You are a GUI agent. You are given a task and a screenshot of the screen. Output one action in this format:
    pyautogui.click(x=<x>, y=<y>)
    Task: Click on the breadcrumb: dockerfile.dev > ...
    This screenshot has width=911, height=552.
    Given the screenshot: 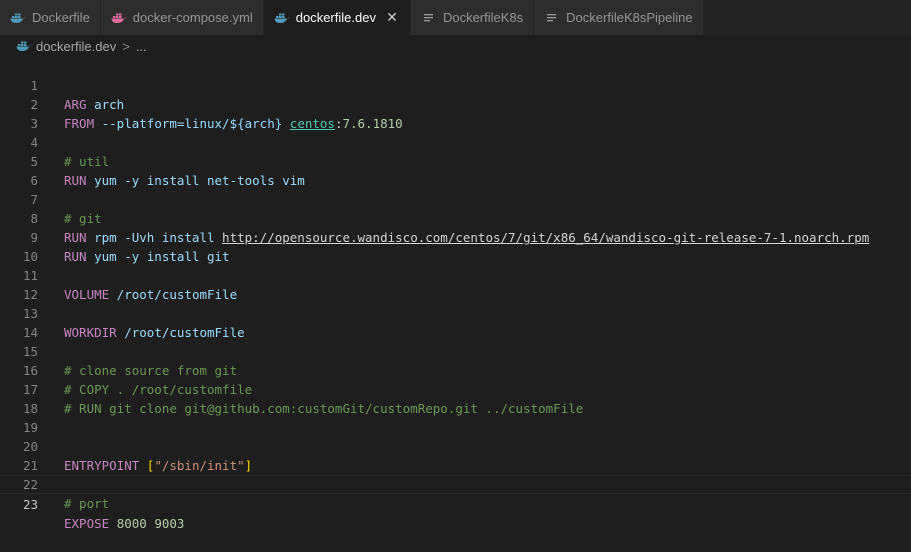 What is the action you would take?
    pyautogui.click(x=455, y=46)
    